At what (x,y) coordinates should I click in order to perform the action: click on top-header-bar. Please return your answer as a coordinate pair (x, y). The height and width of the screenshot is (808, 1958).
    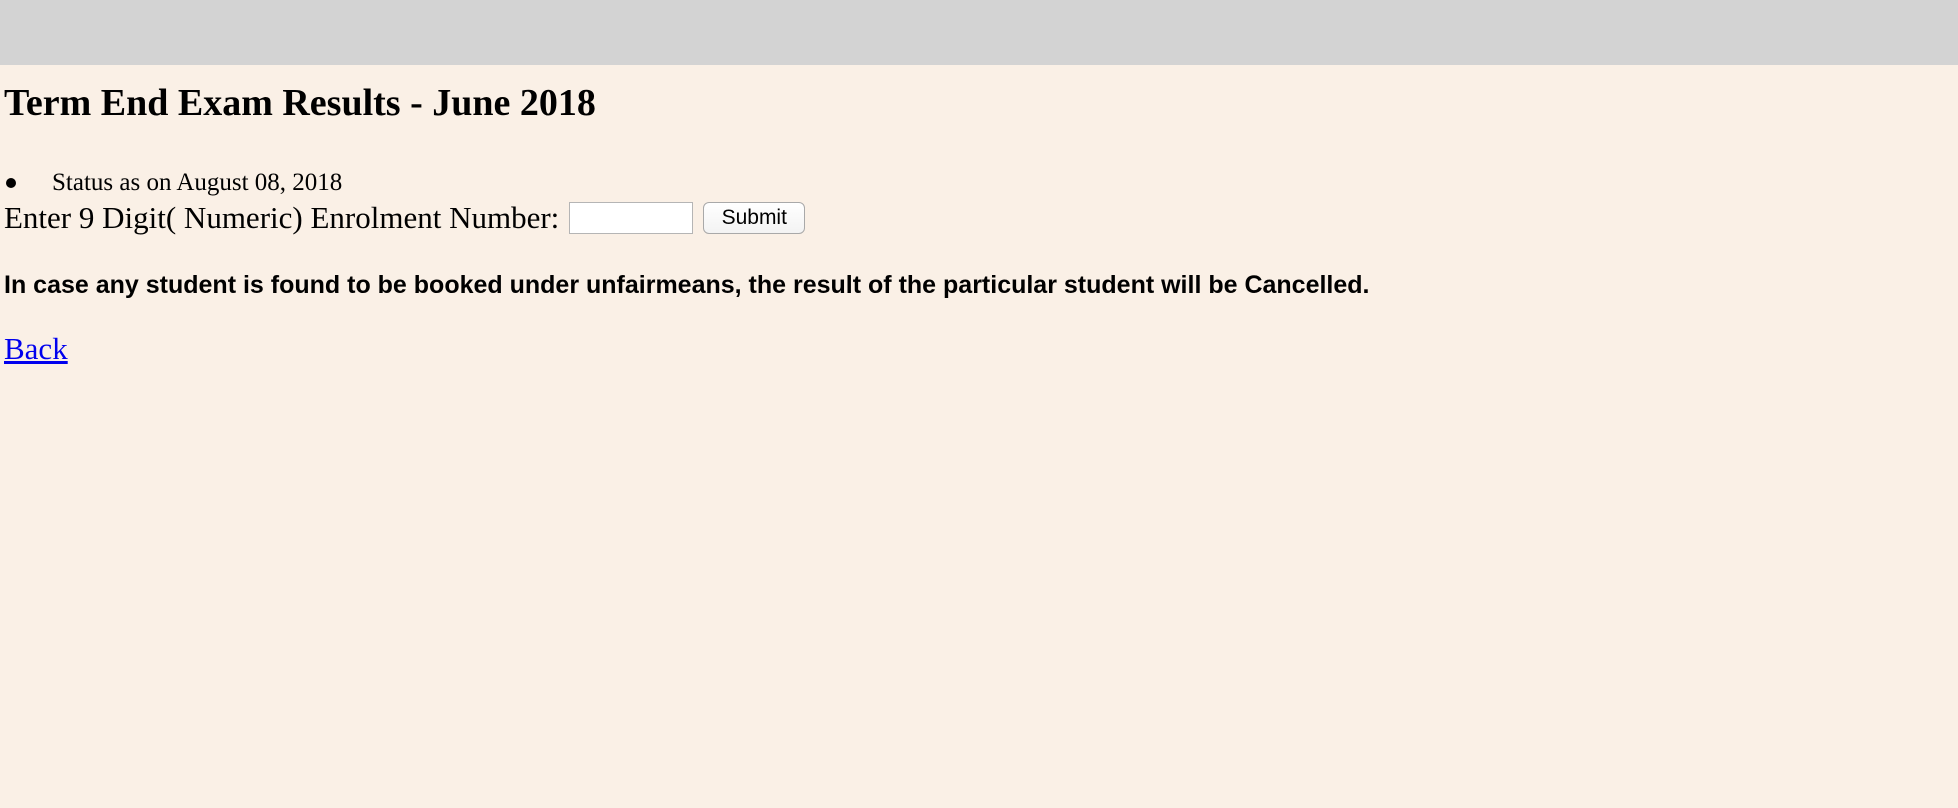
    Looking at the image, I should click on (979, 32).